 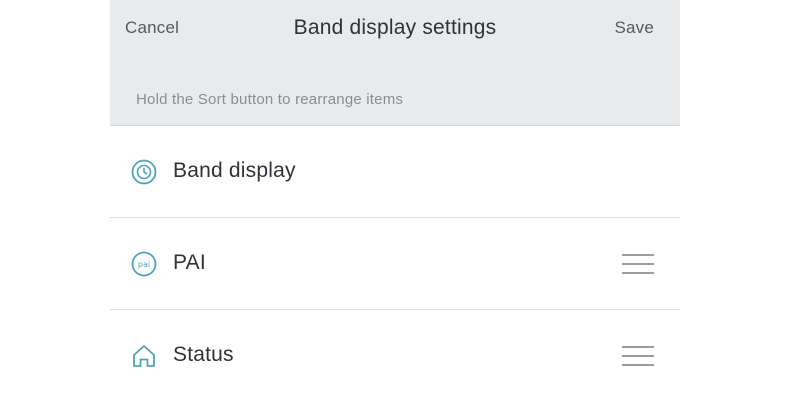 I want to click on pai-icon: pai, so click(x=144, y=264).